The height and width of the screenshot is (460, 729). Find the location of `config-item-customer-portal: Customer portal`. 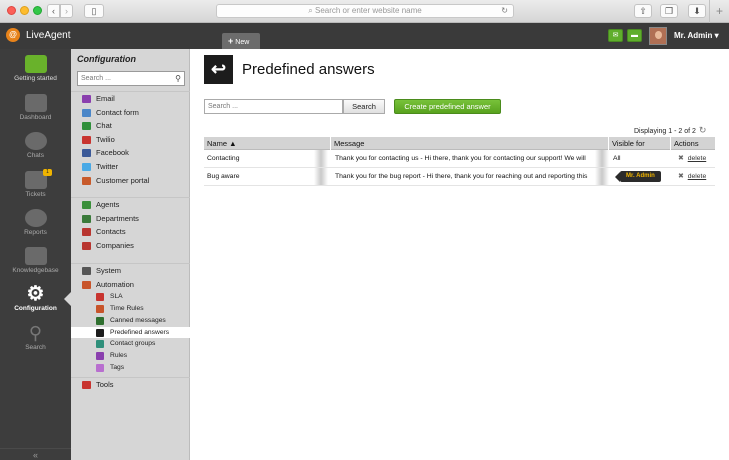

config-item-customer-portal: Customer portal is located at coordinates (130, 181).